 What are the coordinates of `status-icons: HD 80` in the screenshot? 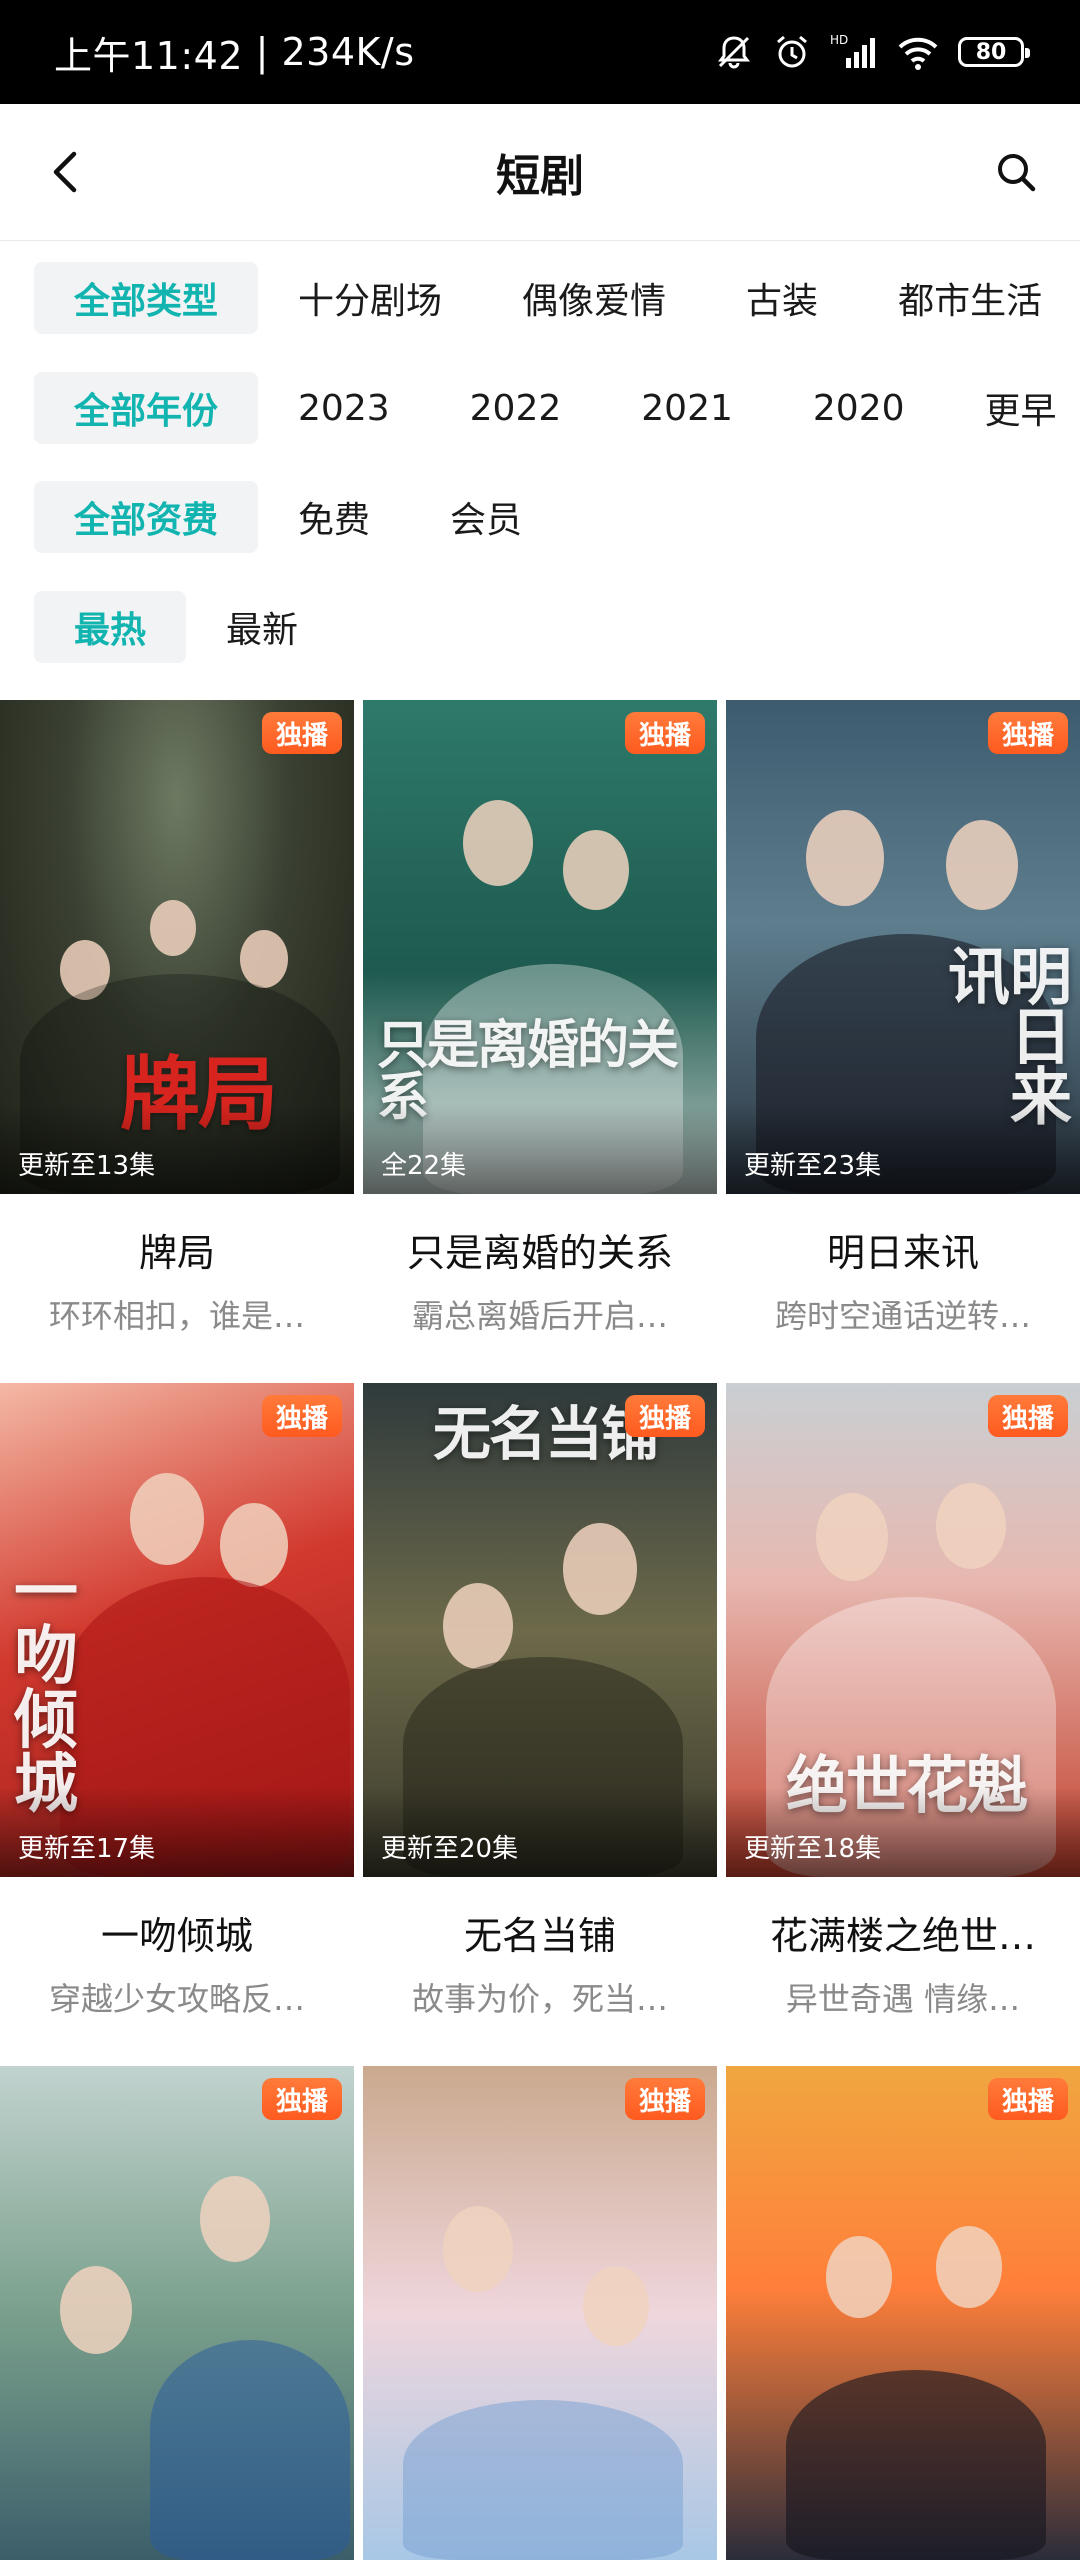 It's located at (872, 52).